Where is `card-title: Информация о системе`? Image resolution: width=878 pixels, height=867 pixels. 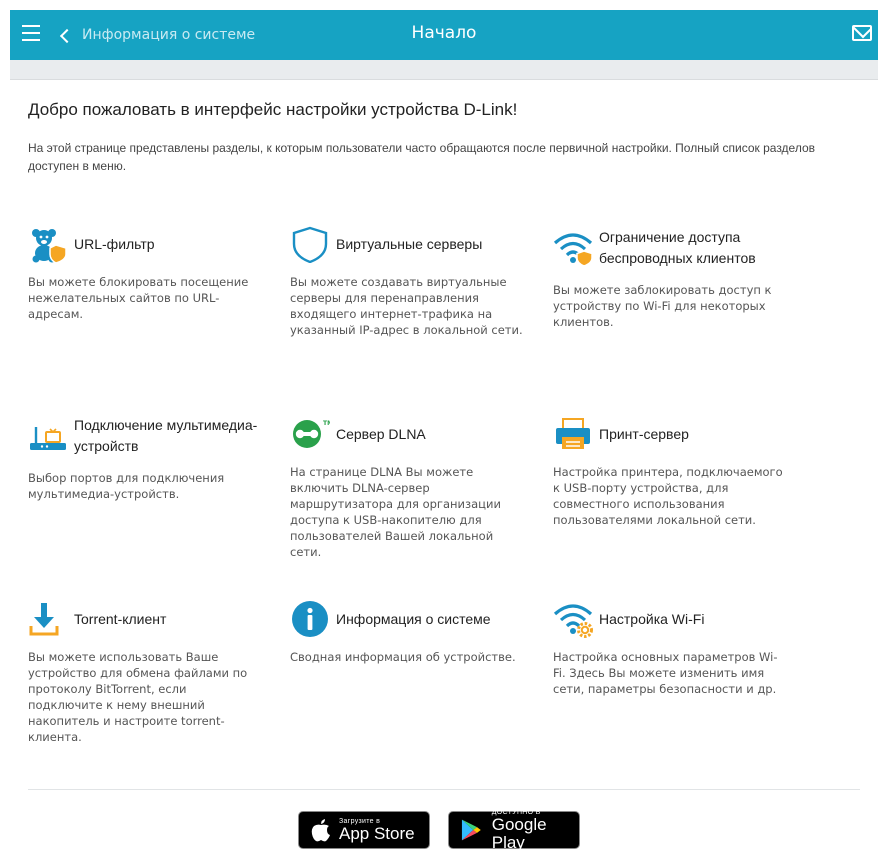
card-title: Информация о системе is located at coordinates (413, 618).